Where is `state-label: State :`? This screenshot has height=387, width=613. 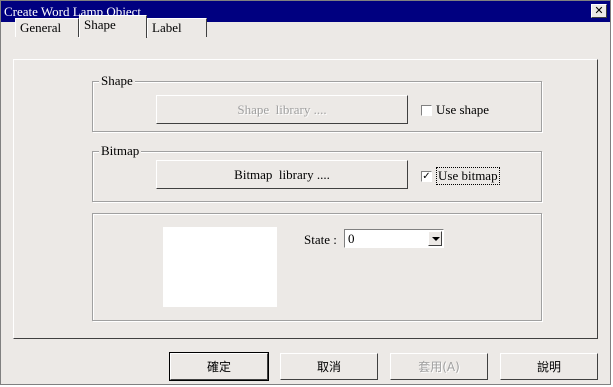 state-label: State : is located at coordinates (320, 239).